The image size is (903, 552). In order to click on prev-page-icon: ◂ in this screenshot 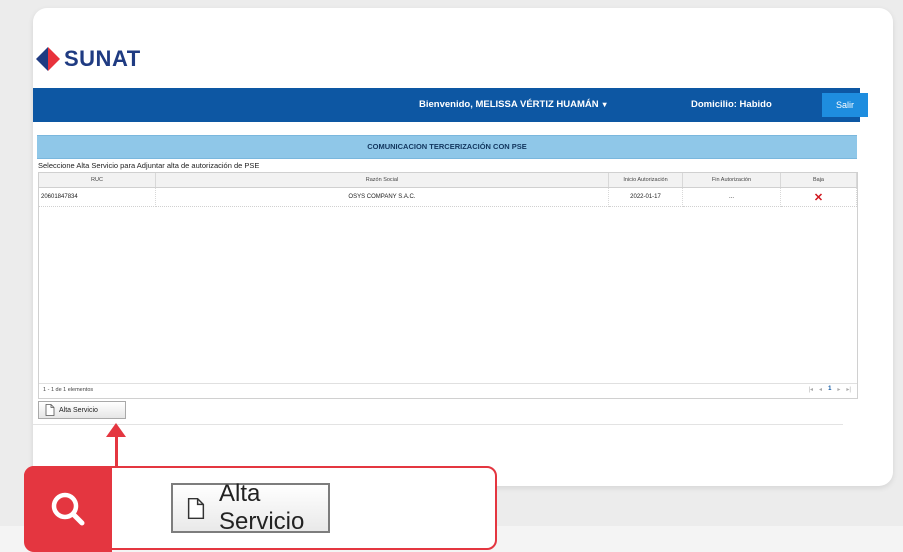, I will do `click(820, 389)`.